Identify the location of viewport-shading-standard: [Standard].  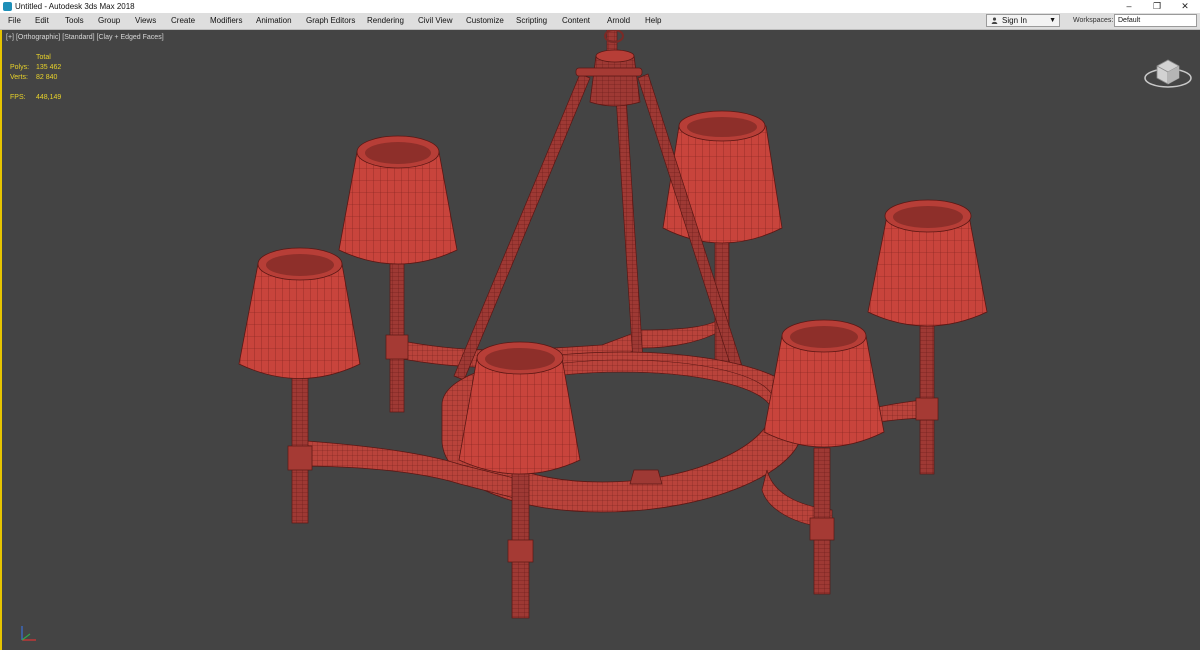
(78, 37).